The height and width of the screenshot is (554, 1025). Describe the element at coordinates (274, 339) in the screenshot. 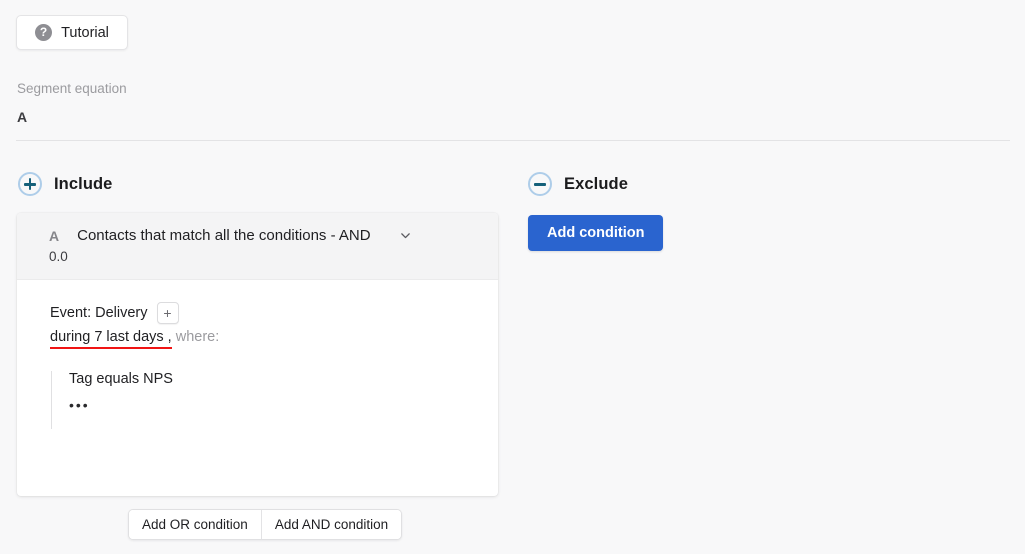

I see `timeframe-row: during 7 last days , where:` at that location.